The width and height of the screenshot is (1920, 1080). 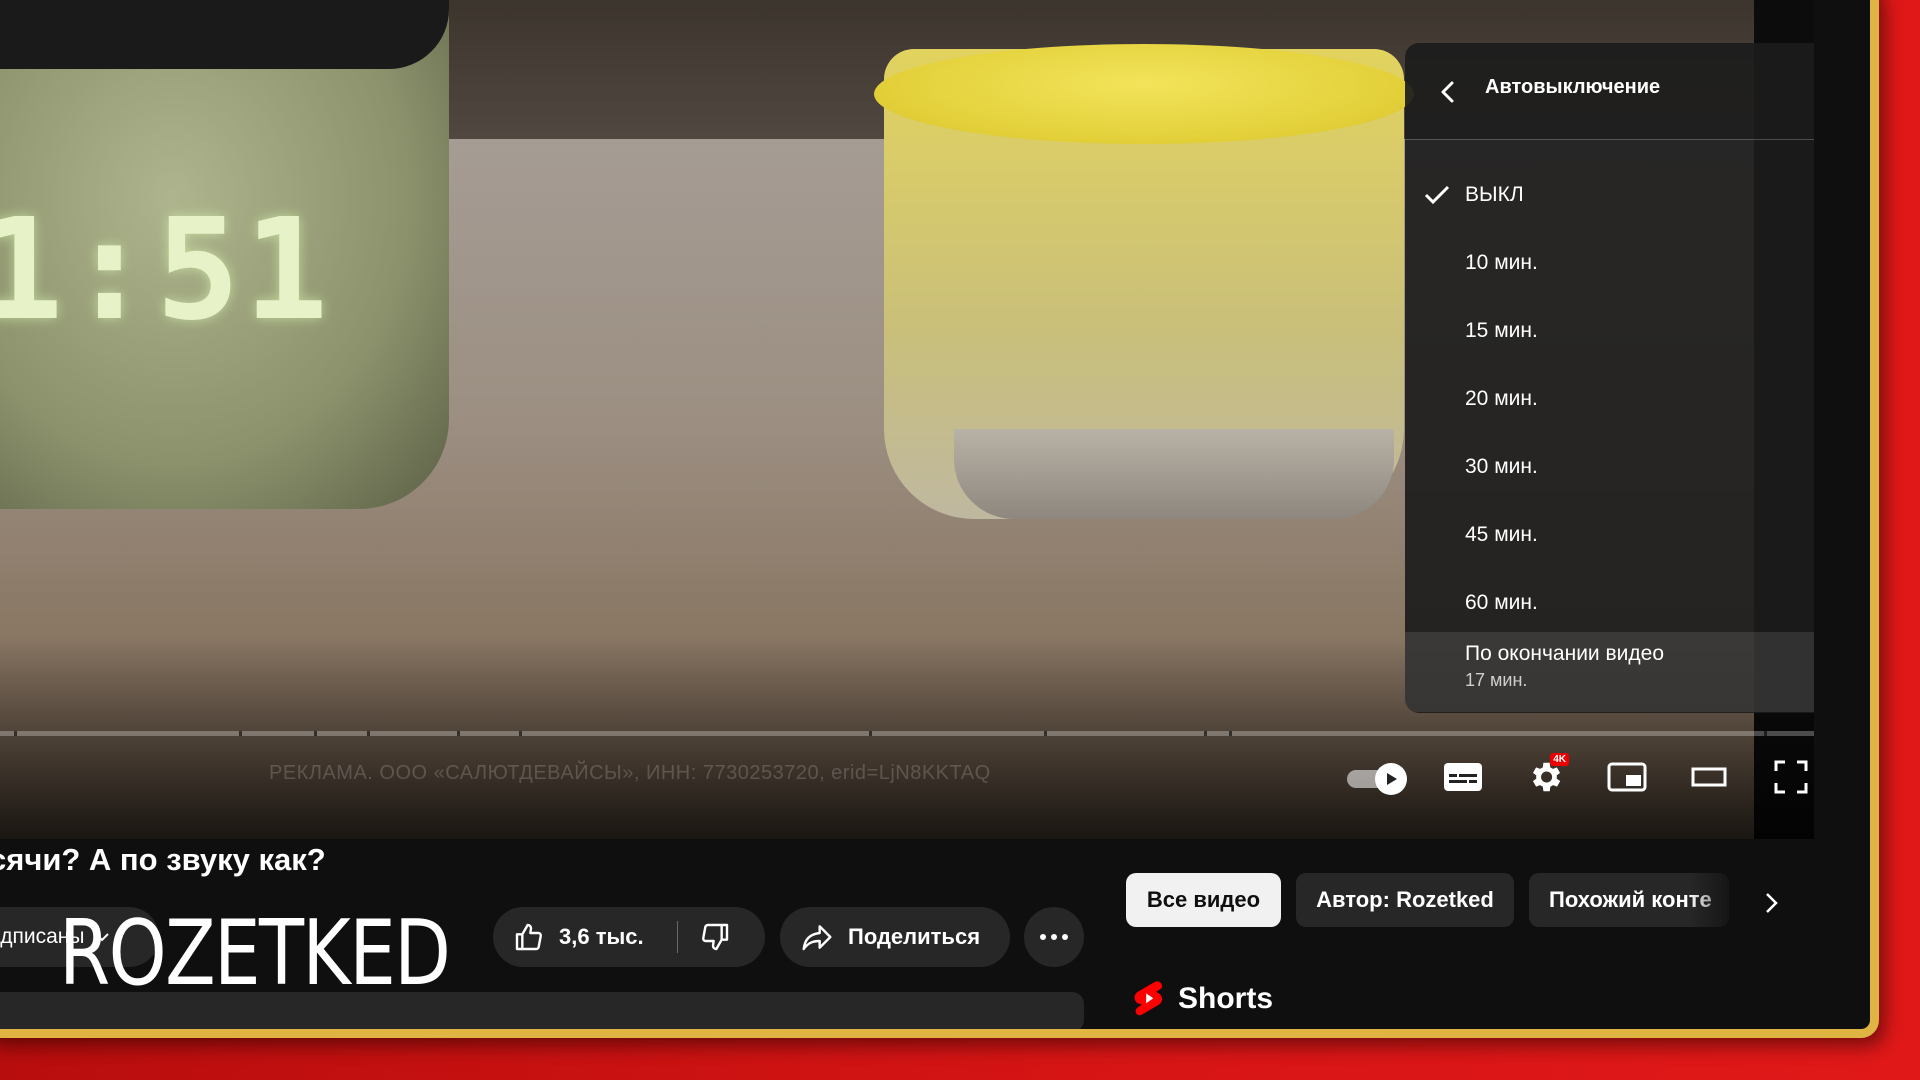 I want to click on more-horizontal-icon, so click(x=1054, y=937).